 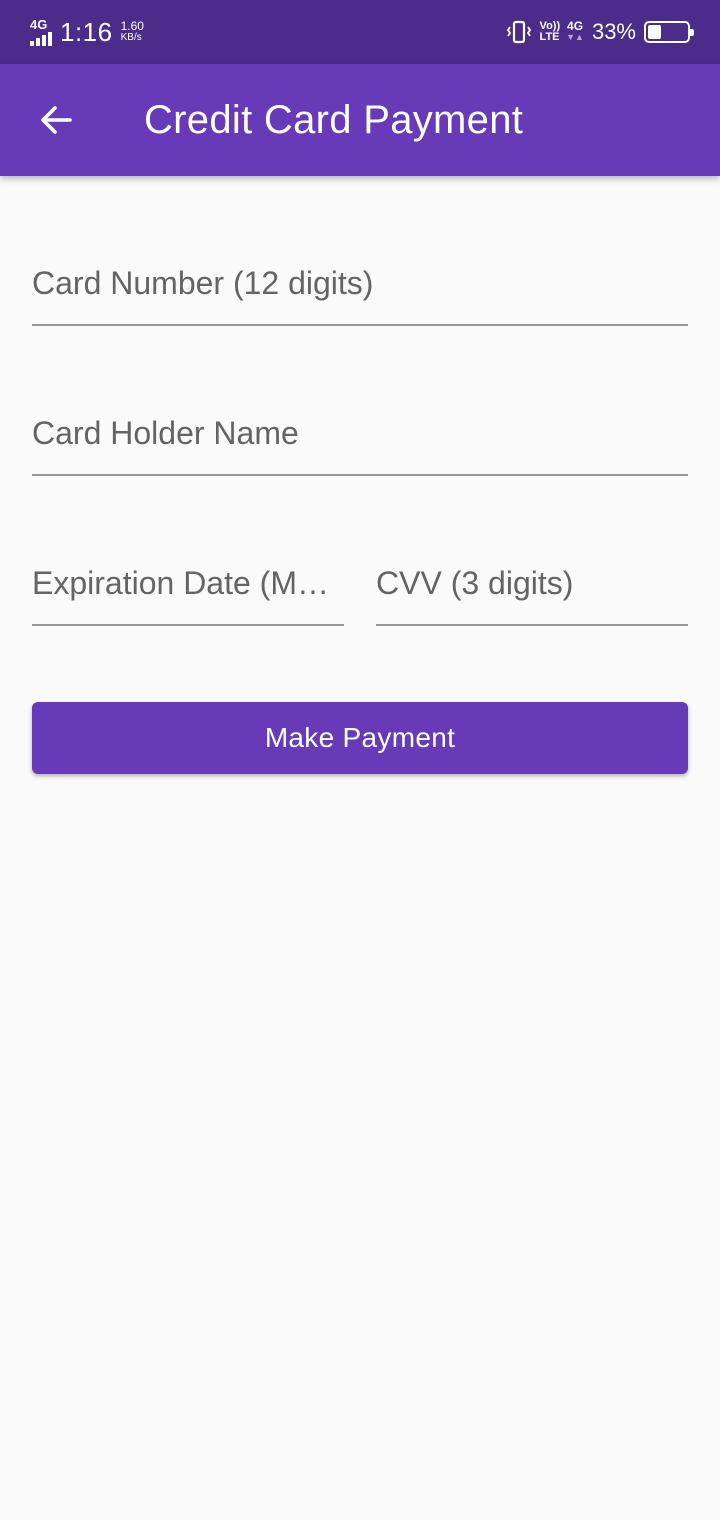 What do you see at coordinates (41, 38) in the screenshot?
I see `signal-bars-icon` at bounding box center [41, 38].